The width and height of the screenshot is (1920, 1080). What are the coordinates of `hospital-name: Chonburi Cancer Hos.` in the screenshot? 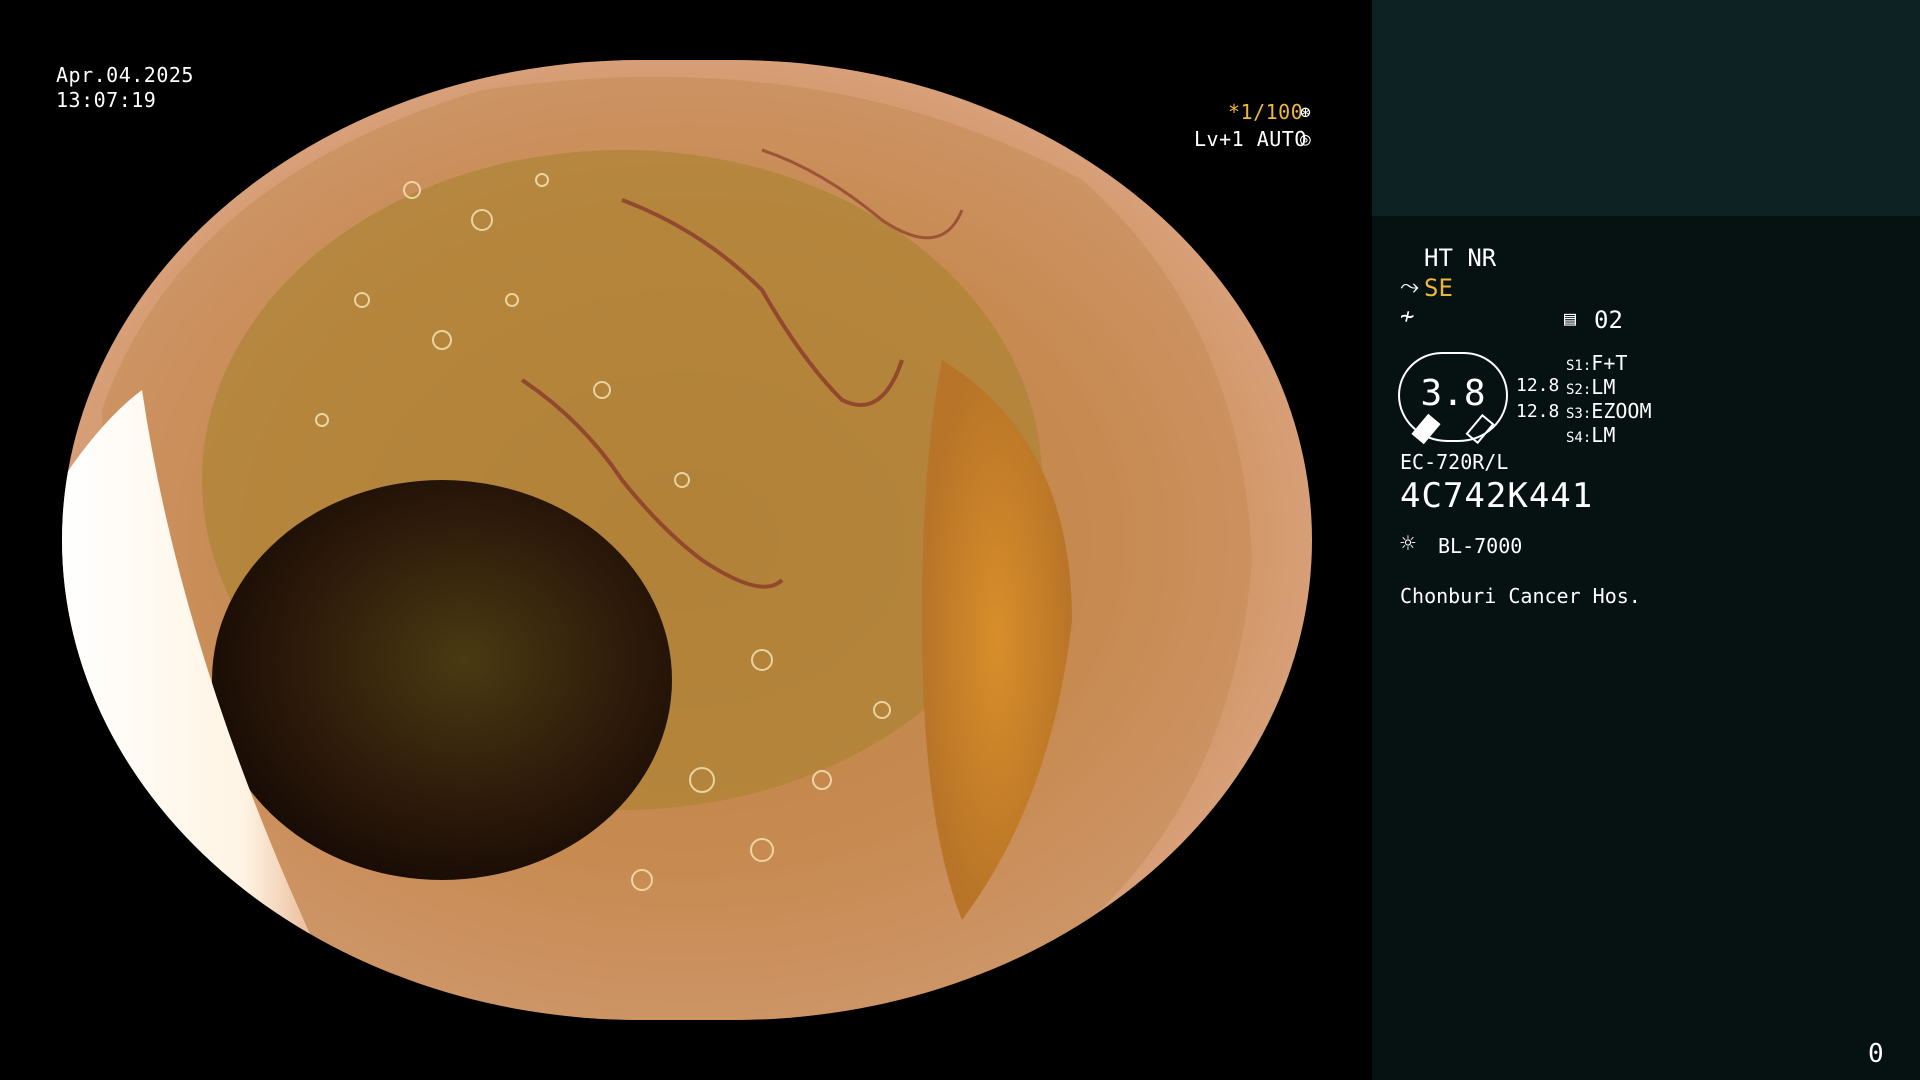 It's located at (1520, 596).